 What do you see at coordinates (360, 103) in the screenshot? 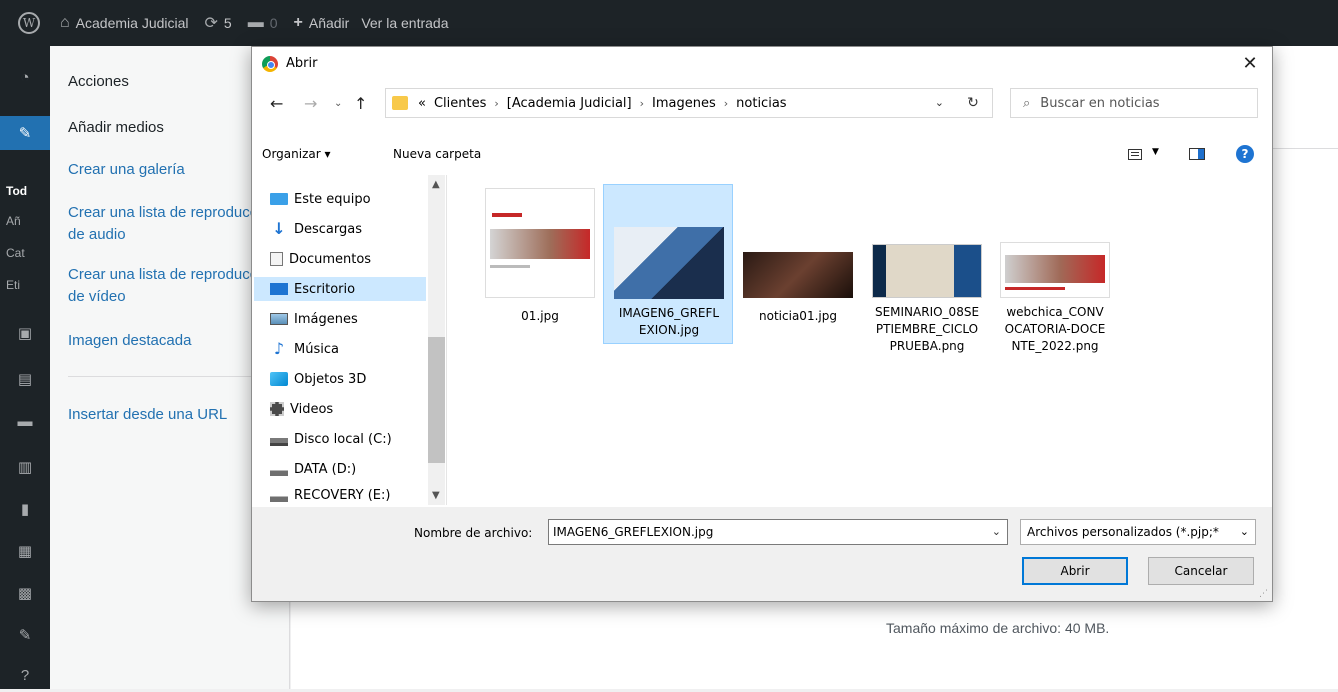
I see `up-arrow-icon: ↑` at bounding box center [360, 103].